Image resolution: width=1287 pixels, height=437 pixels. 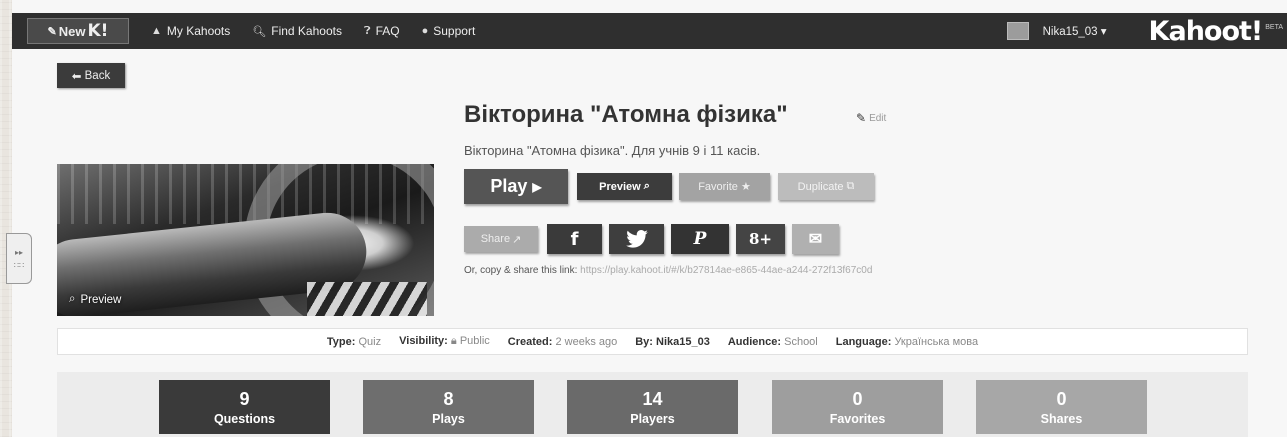 What do you see at coordinates (652, 418) in the screenshot?
I see `stat-label: Players` at bounding box center [652, 418].